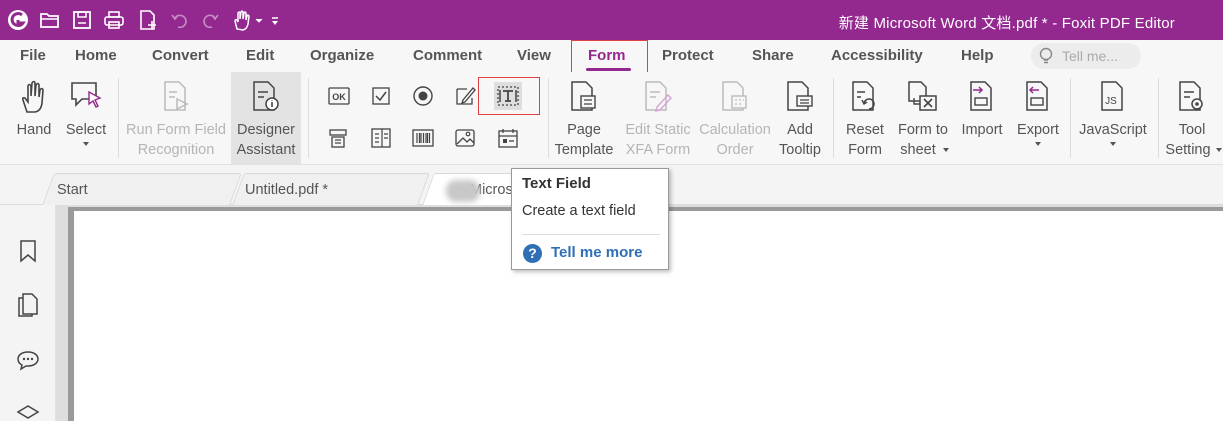 The height and width of the screenshot is (421, 1223). I want to click on navigation-panel, so click(28, 313).